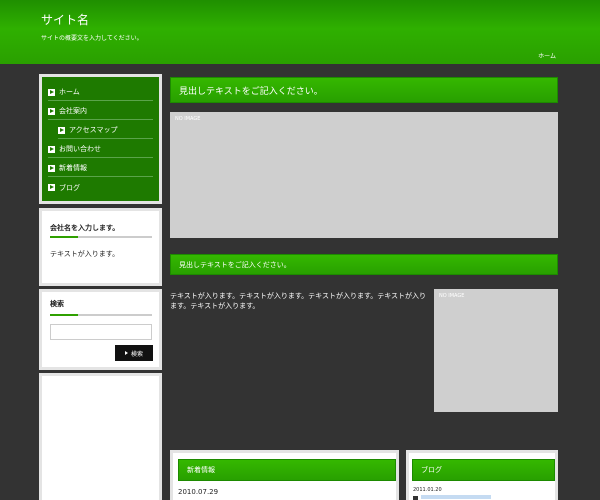  Describe the element at coordinates (100, 247) in the screenshot. I see `company-box: 会社名を入力します。 テキストが入ります。` at that location.